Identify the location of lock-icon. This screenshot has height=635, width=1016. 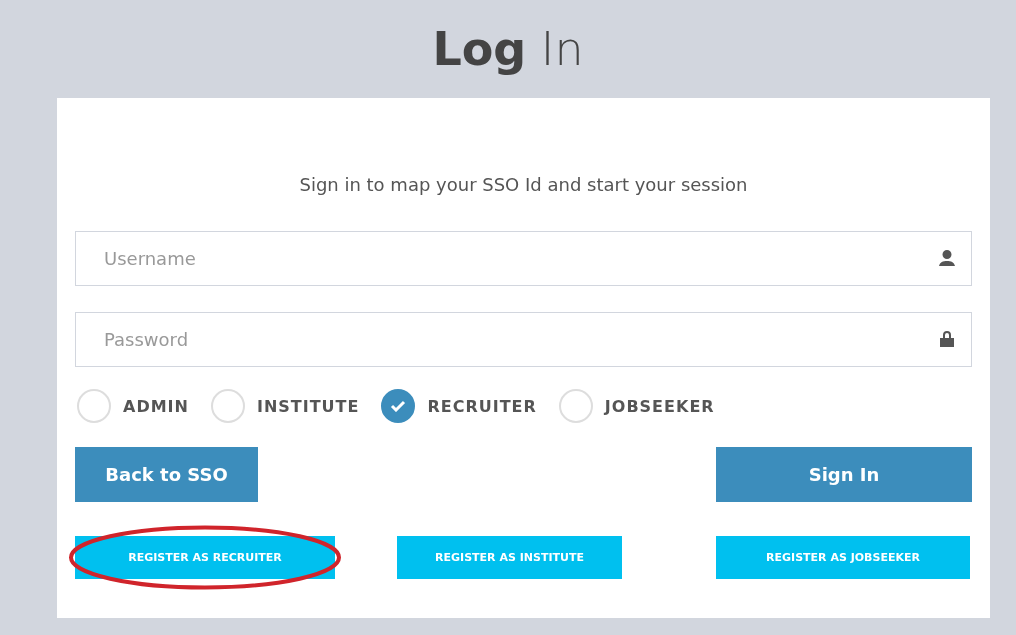
(947, 339).